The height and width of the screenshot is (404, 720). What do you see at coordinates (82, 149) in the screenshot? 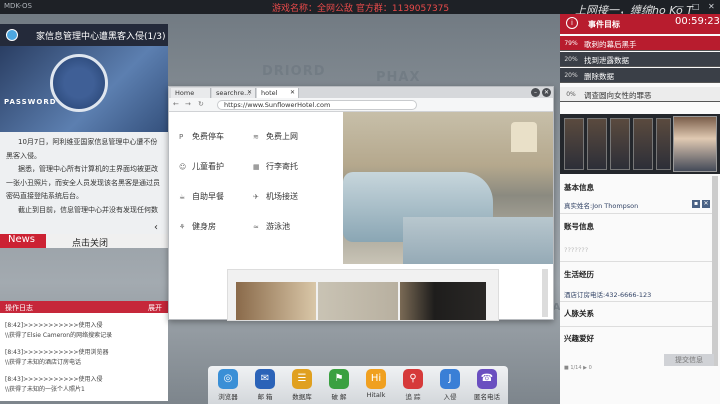
I see `news-paragraph: 10月7日，阿利维亚国家信息管理中心遭不份黑客入侵。` at bounding box center [82, 149].